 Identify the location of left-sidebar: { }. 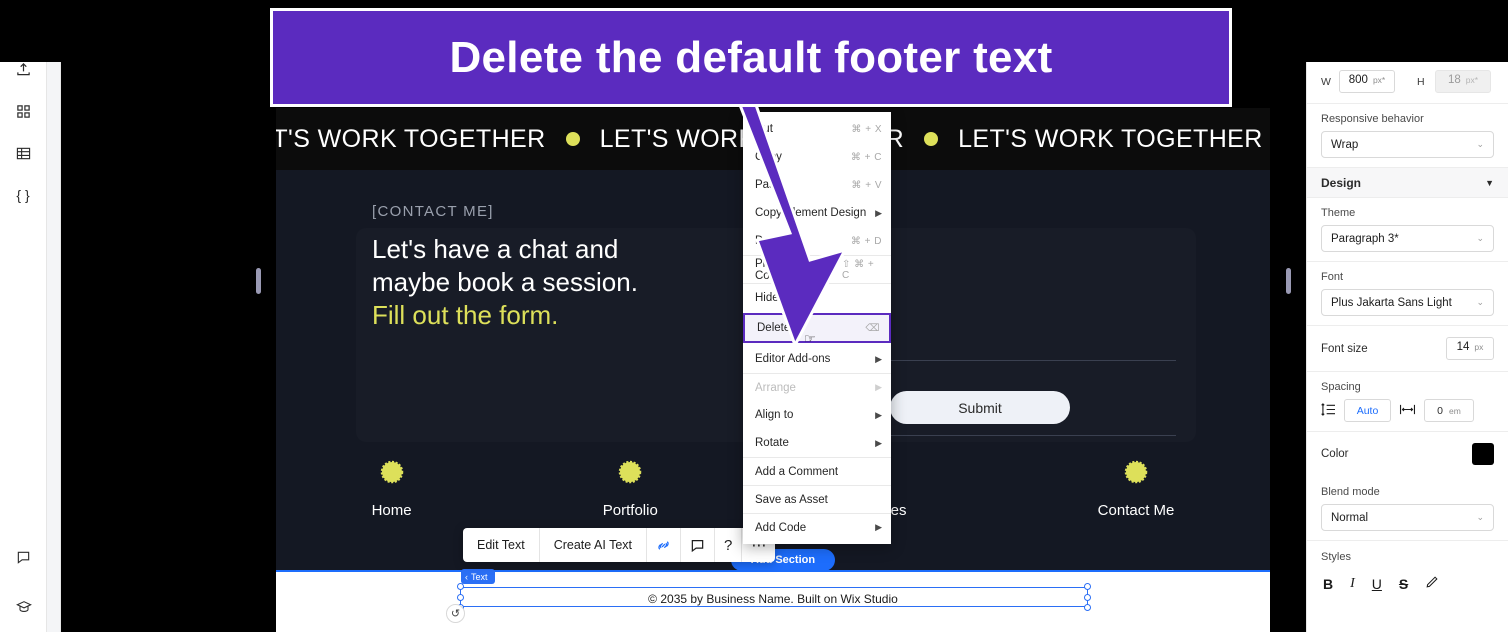
(23, 347).